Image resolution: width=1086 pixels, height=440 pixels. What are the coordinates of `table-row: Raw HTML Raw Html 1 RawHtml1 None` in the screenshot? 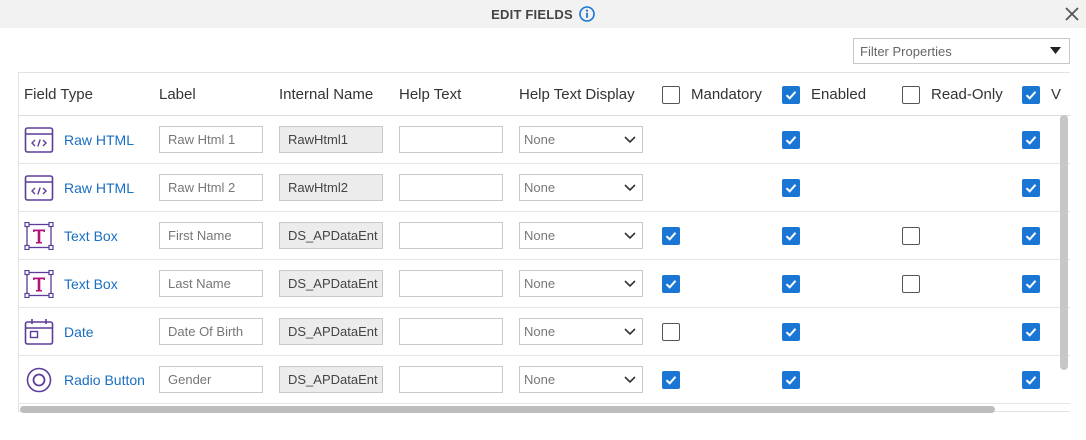 It's located at (544, 140).